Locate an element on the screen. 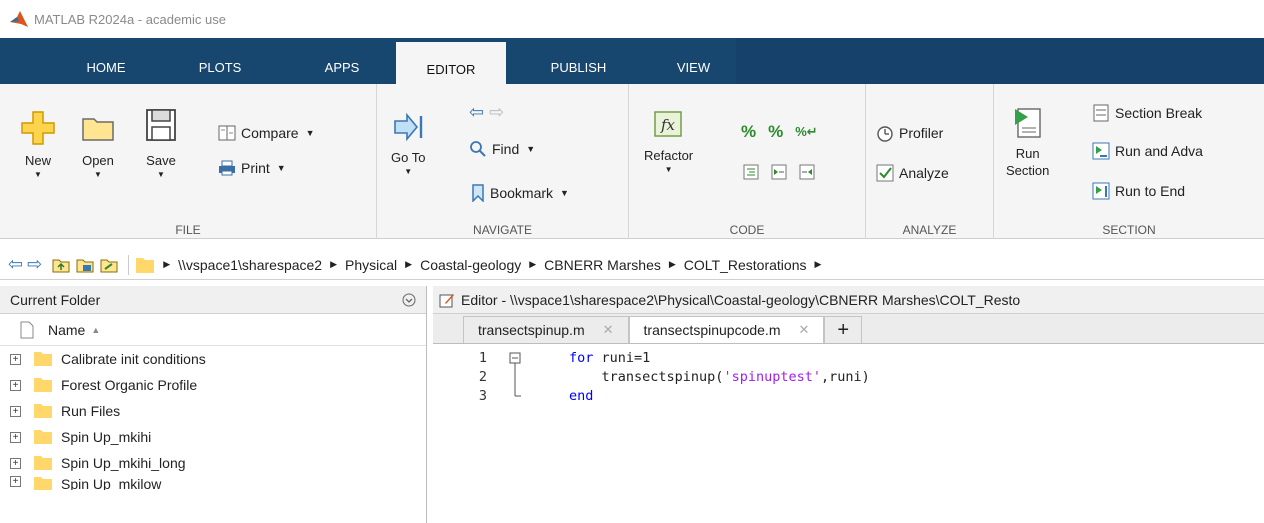 The width and height of the screenshot is (1264, 523). code-token: ,runi) is located at coordinates (845, 377).